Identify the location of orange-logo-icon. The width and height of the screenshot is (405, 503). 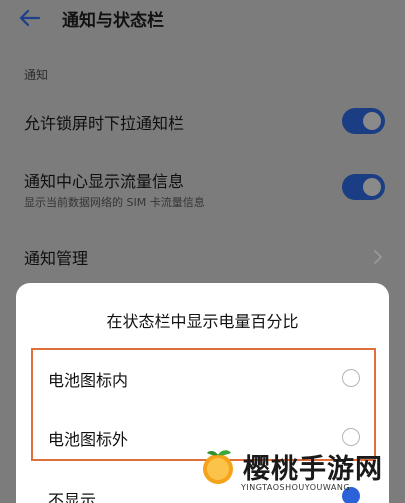
(218, 467).